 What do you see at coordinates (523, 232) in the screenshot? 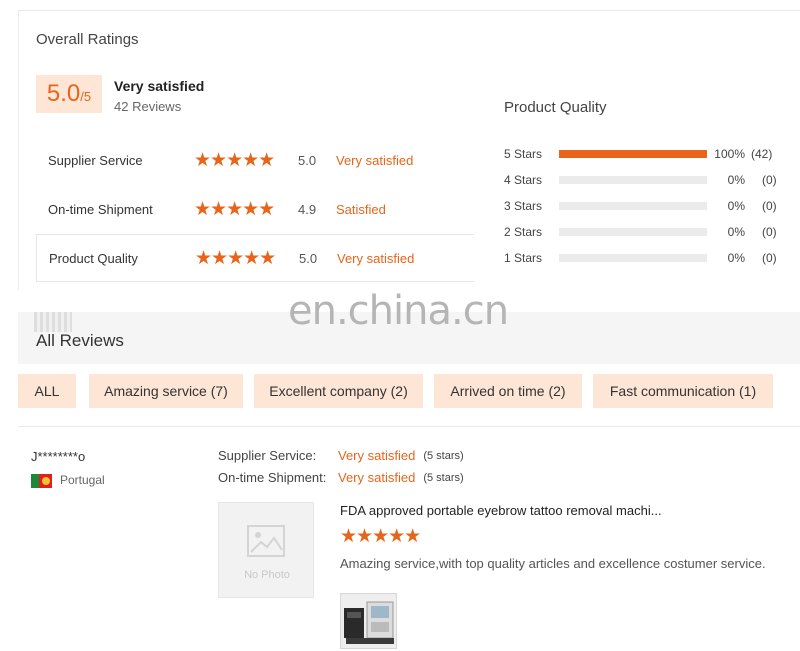
I see `star-distribution-label: 2 Stars` at bounding box center [523, 232].